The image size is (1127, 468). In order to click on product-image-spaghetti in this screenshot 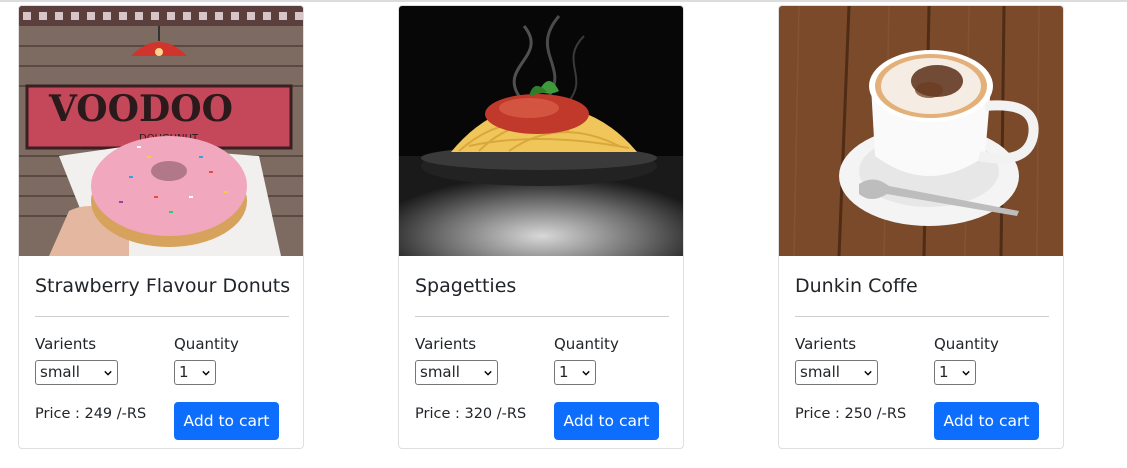, I will do `click(541, 131)`.